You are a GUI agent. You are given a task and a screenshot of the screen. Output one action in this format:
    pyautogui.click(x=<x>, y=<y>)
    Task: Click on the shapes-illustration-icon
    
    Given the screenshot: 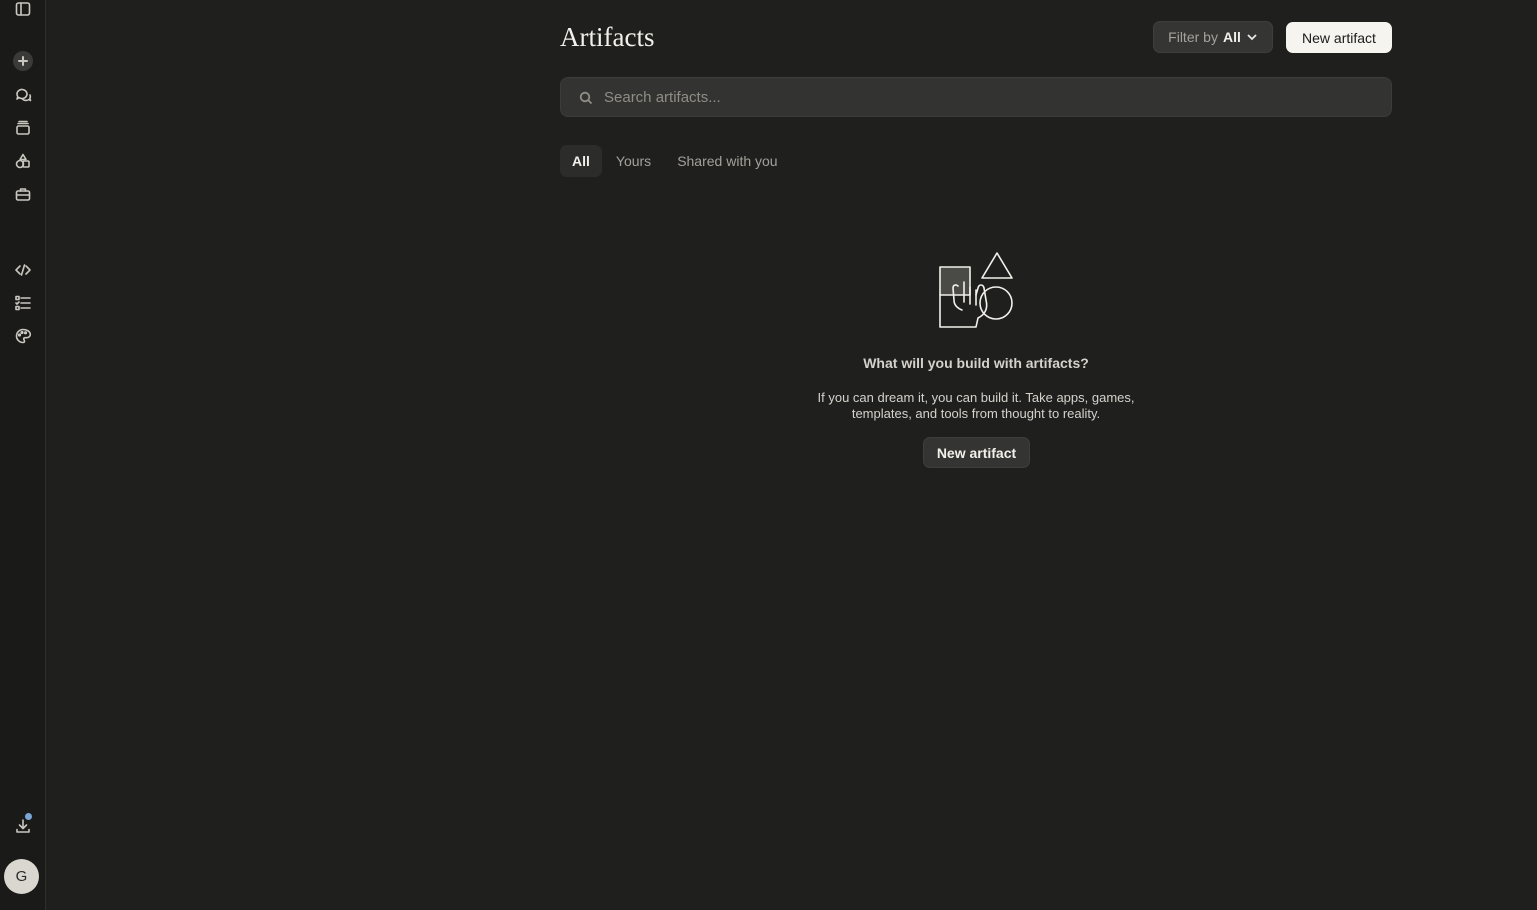 What is the action you would take?
    pyautogui.click(x=976, y=290)
    